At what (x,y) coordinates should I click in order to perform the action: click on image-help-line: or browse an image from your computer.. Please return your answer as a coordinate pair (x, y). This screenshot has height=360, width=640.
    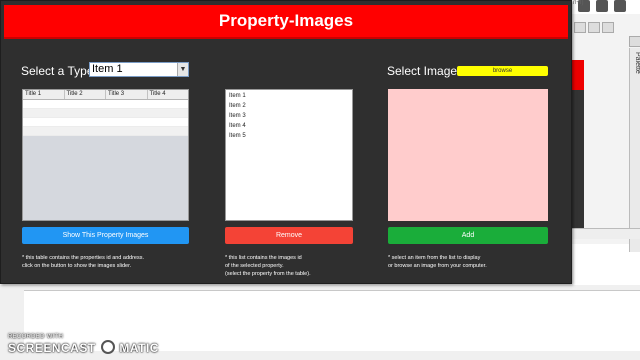
    Looking at the image, I should click on (437, 266).